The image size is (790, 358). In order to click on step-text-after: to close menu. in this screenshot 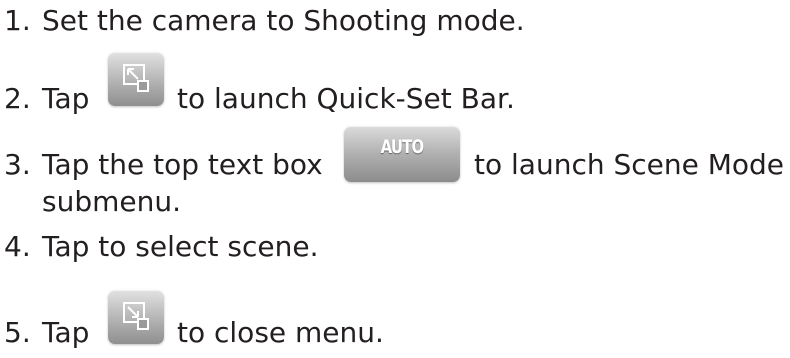, I will do `click(280, 332)`.